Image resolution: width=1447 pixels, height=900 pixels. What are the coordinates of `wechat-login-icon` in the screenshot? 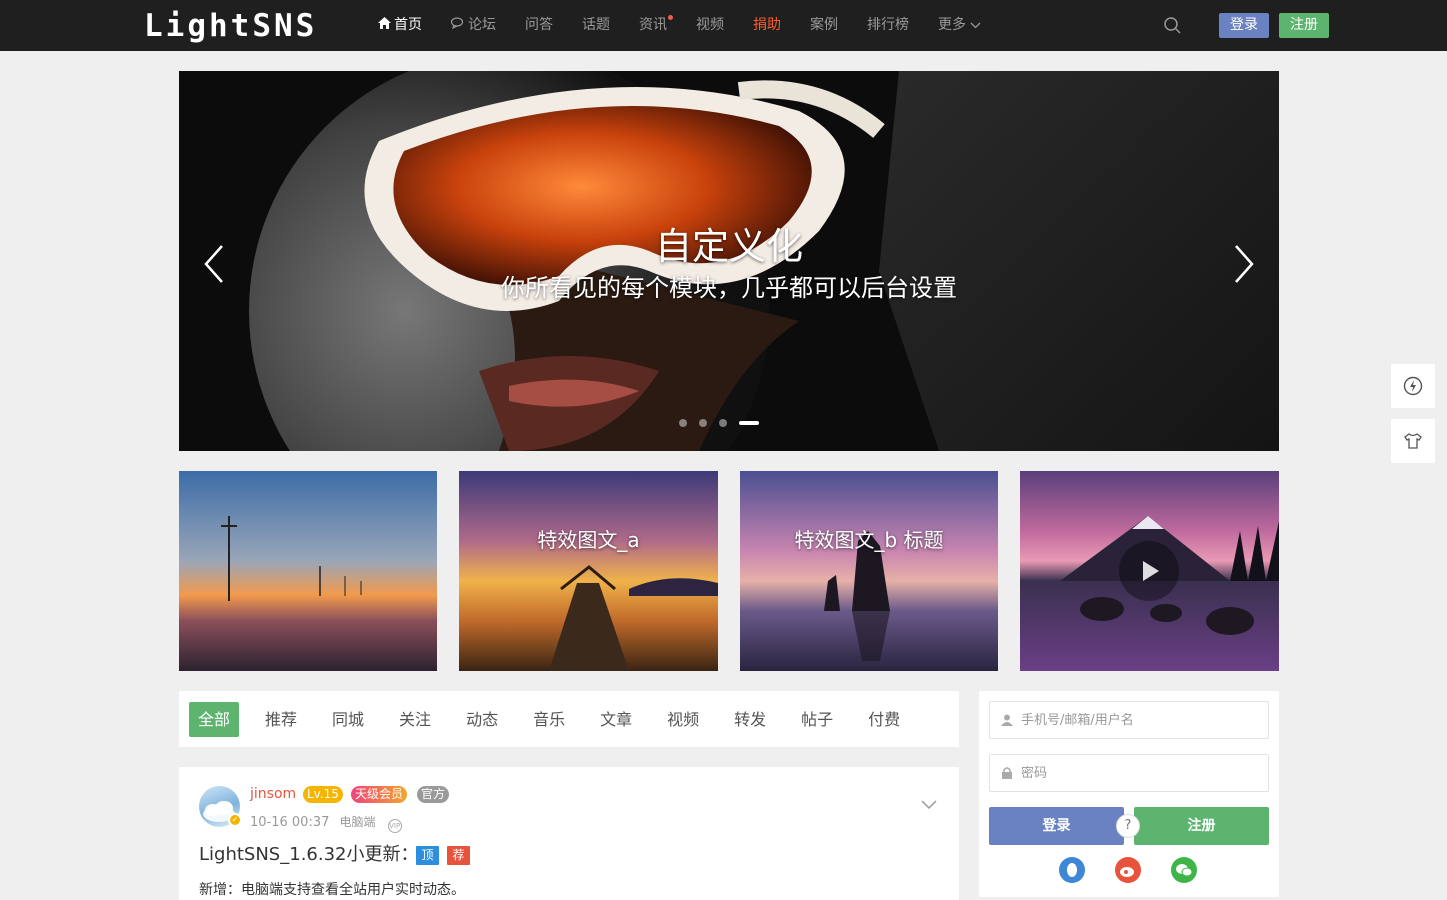 It's located at (1184, 870).